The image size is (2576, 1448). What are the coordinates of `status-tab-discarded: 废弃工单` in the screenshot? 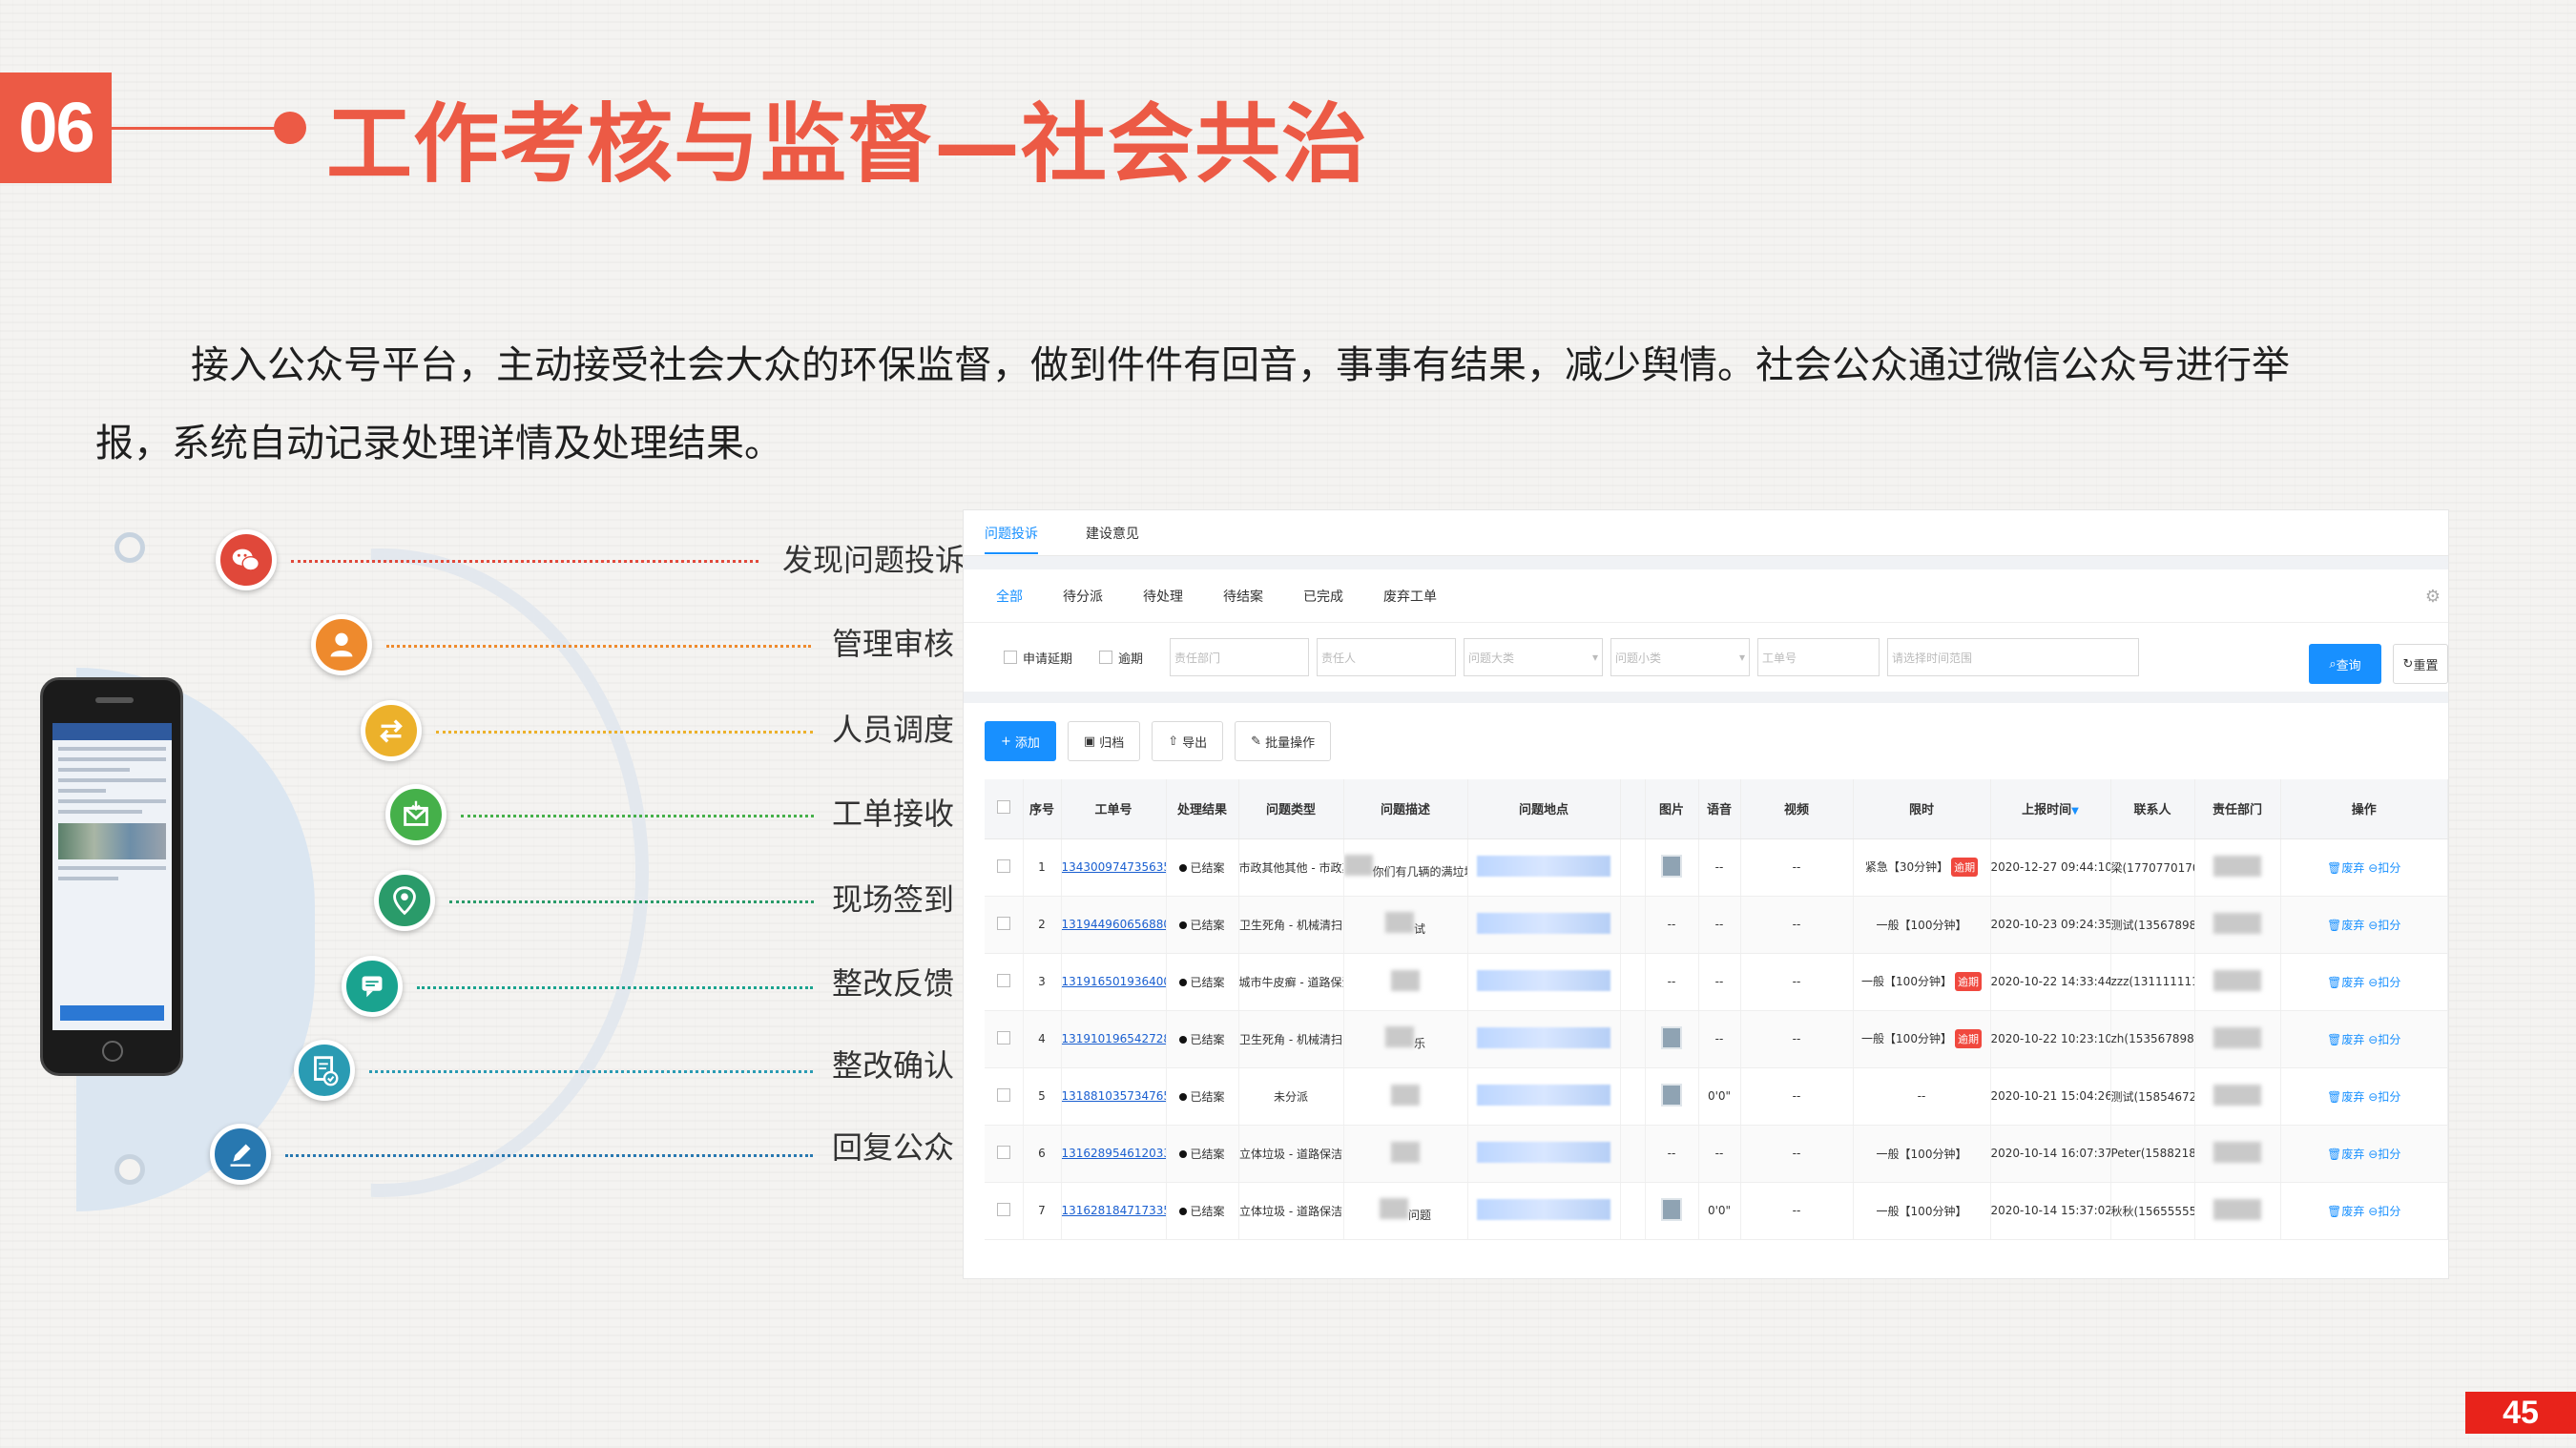 It's located at (1410, 596).